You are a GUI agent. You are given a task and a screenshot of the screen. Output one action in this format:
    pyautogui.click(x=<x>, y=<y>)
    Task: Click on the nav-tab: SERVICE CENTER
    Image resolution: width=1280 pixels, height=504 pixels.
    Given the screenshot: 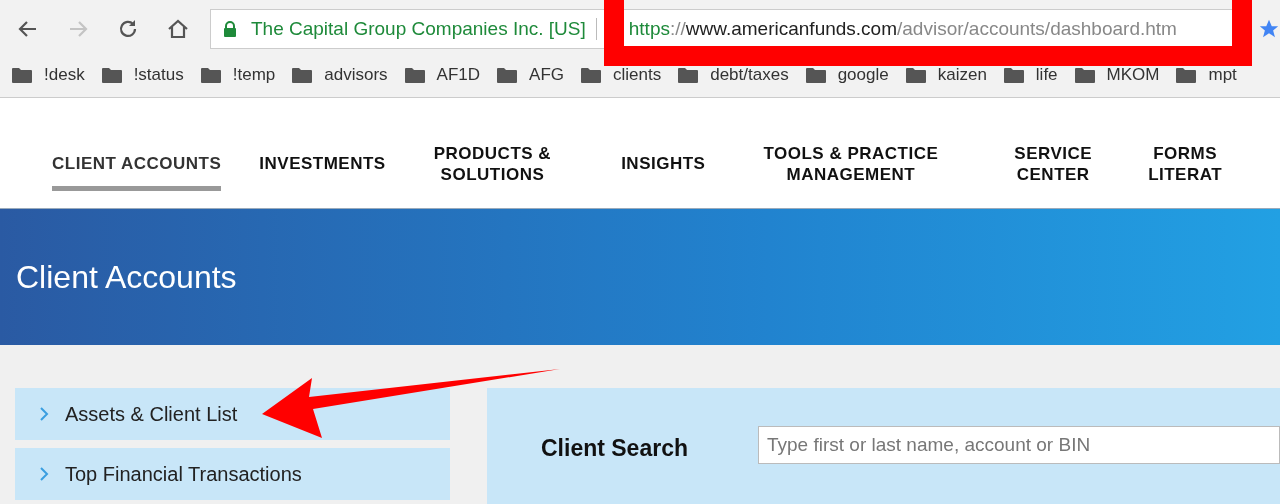 What is the action you would take?
    pyautogui.click(x=1053, y=162)
    